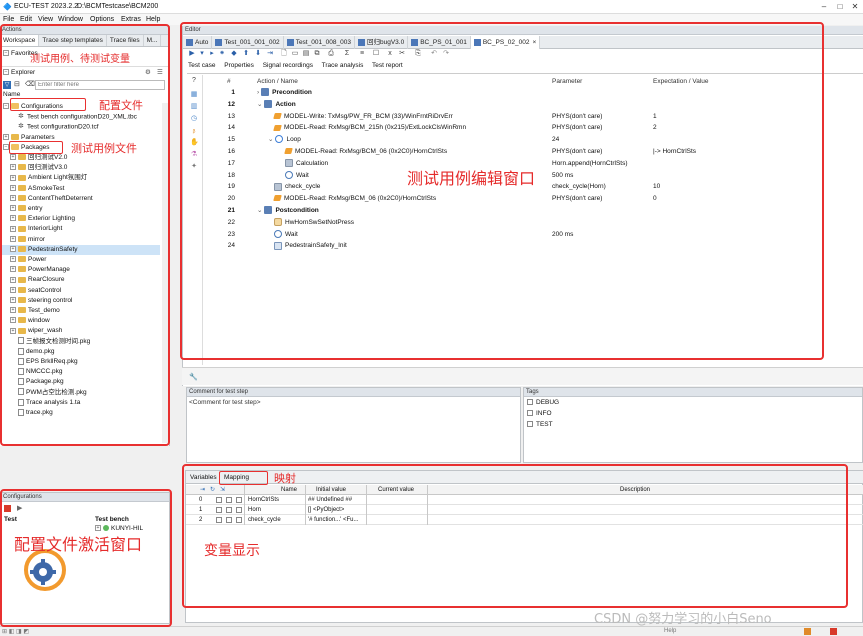 This screenshot has width=863, height=636. Describe the element at coordinates (693, 425) in the screenshot. I see `tags-pane: Tags DEBUG INFO TEST` at that location.